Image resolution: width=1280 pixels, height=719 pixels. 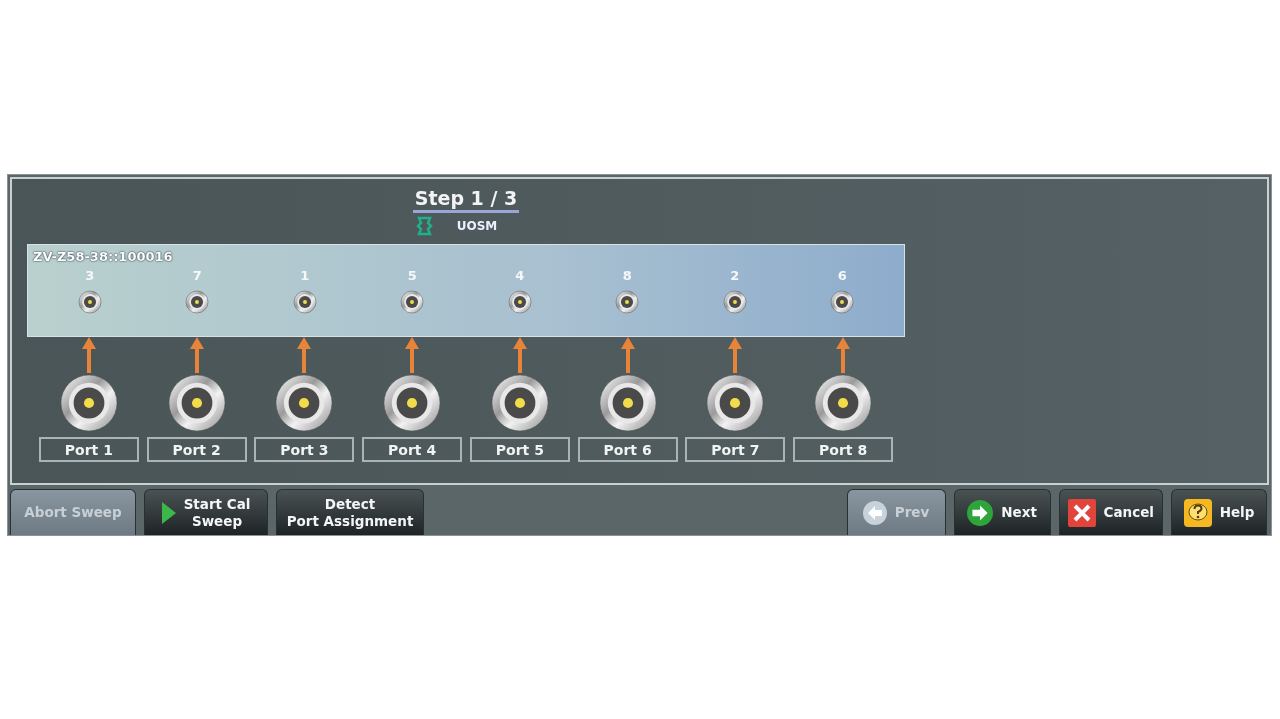 I want to click on port-label: Port 6, so click(x=627, y=449).